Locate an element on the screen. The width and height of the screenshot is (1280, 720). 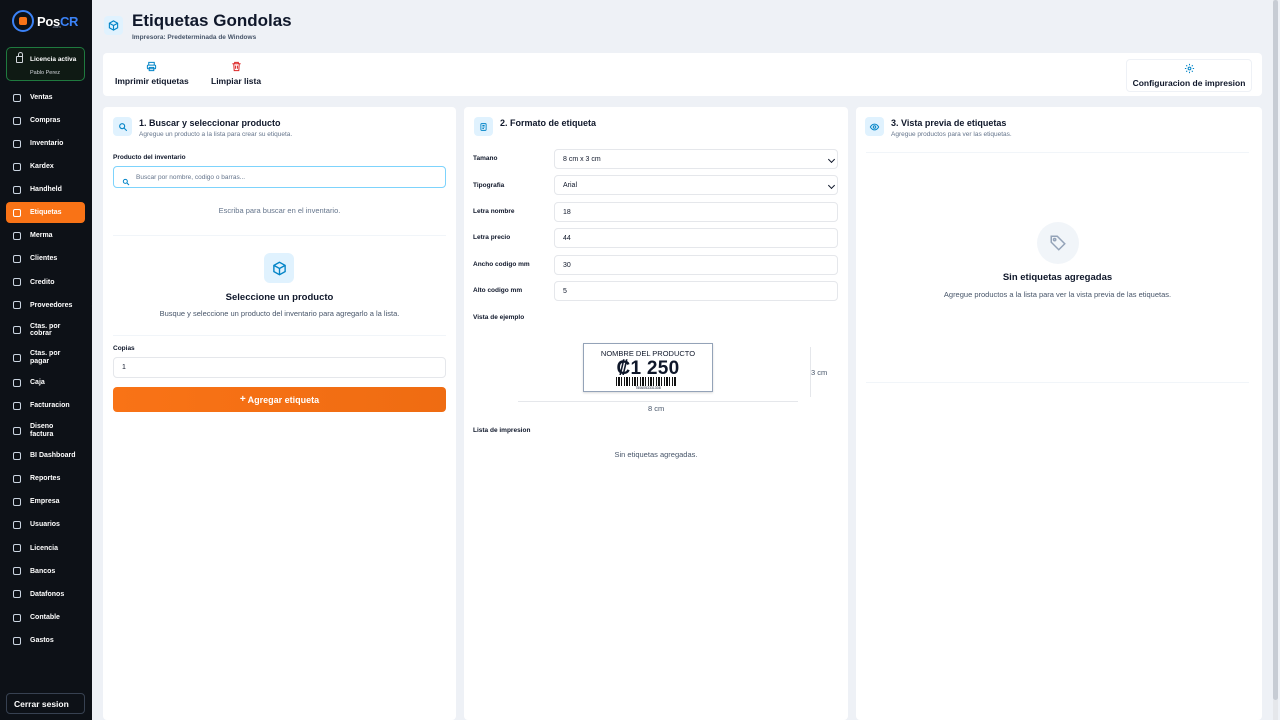
name-size-input: 18 is located at coordinates (696, 212).